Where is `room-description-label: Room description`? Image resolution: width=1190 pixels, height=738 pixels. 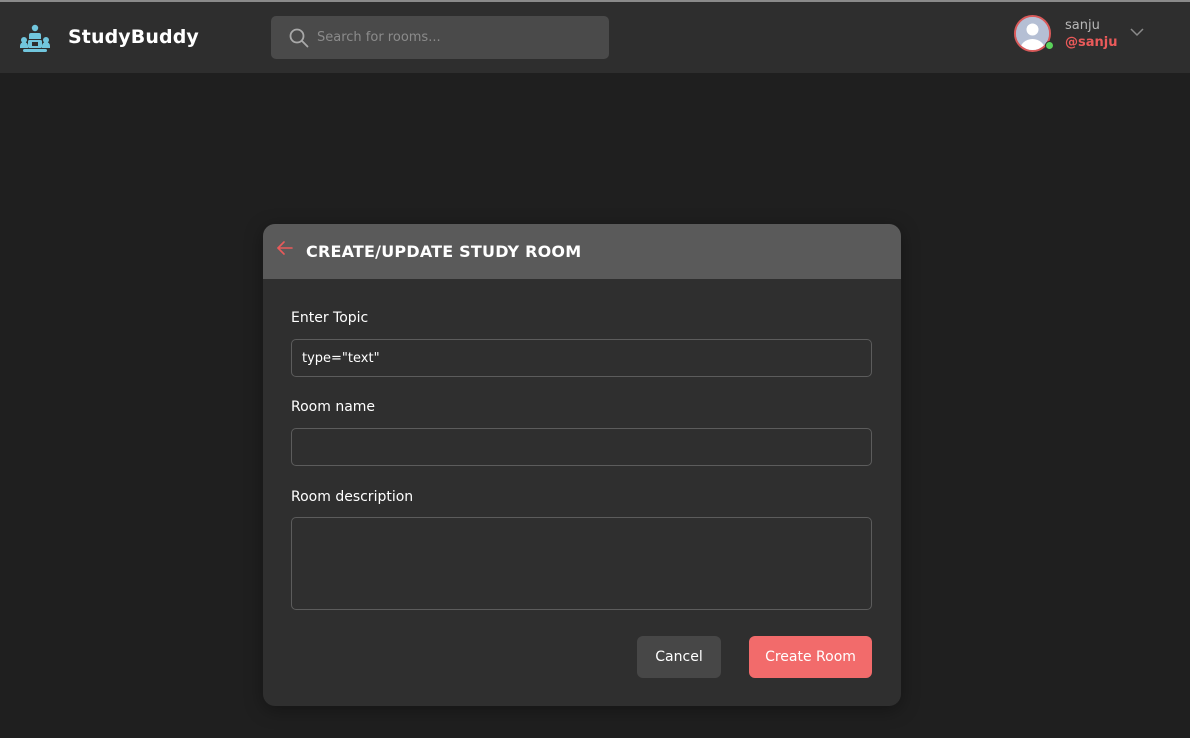
room-description-label: Room description is located at coordinates (352, 497).